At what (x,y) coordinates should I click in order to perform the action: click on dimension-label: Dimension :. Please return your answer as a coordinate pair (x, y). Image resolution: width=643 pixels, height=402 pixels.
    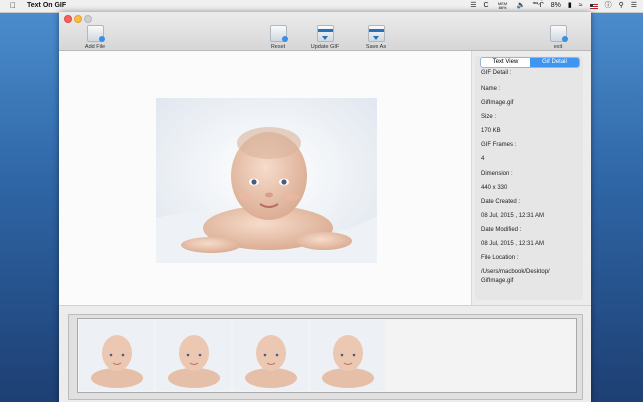
    Looking at the image, I should click on (497, 174).